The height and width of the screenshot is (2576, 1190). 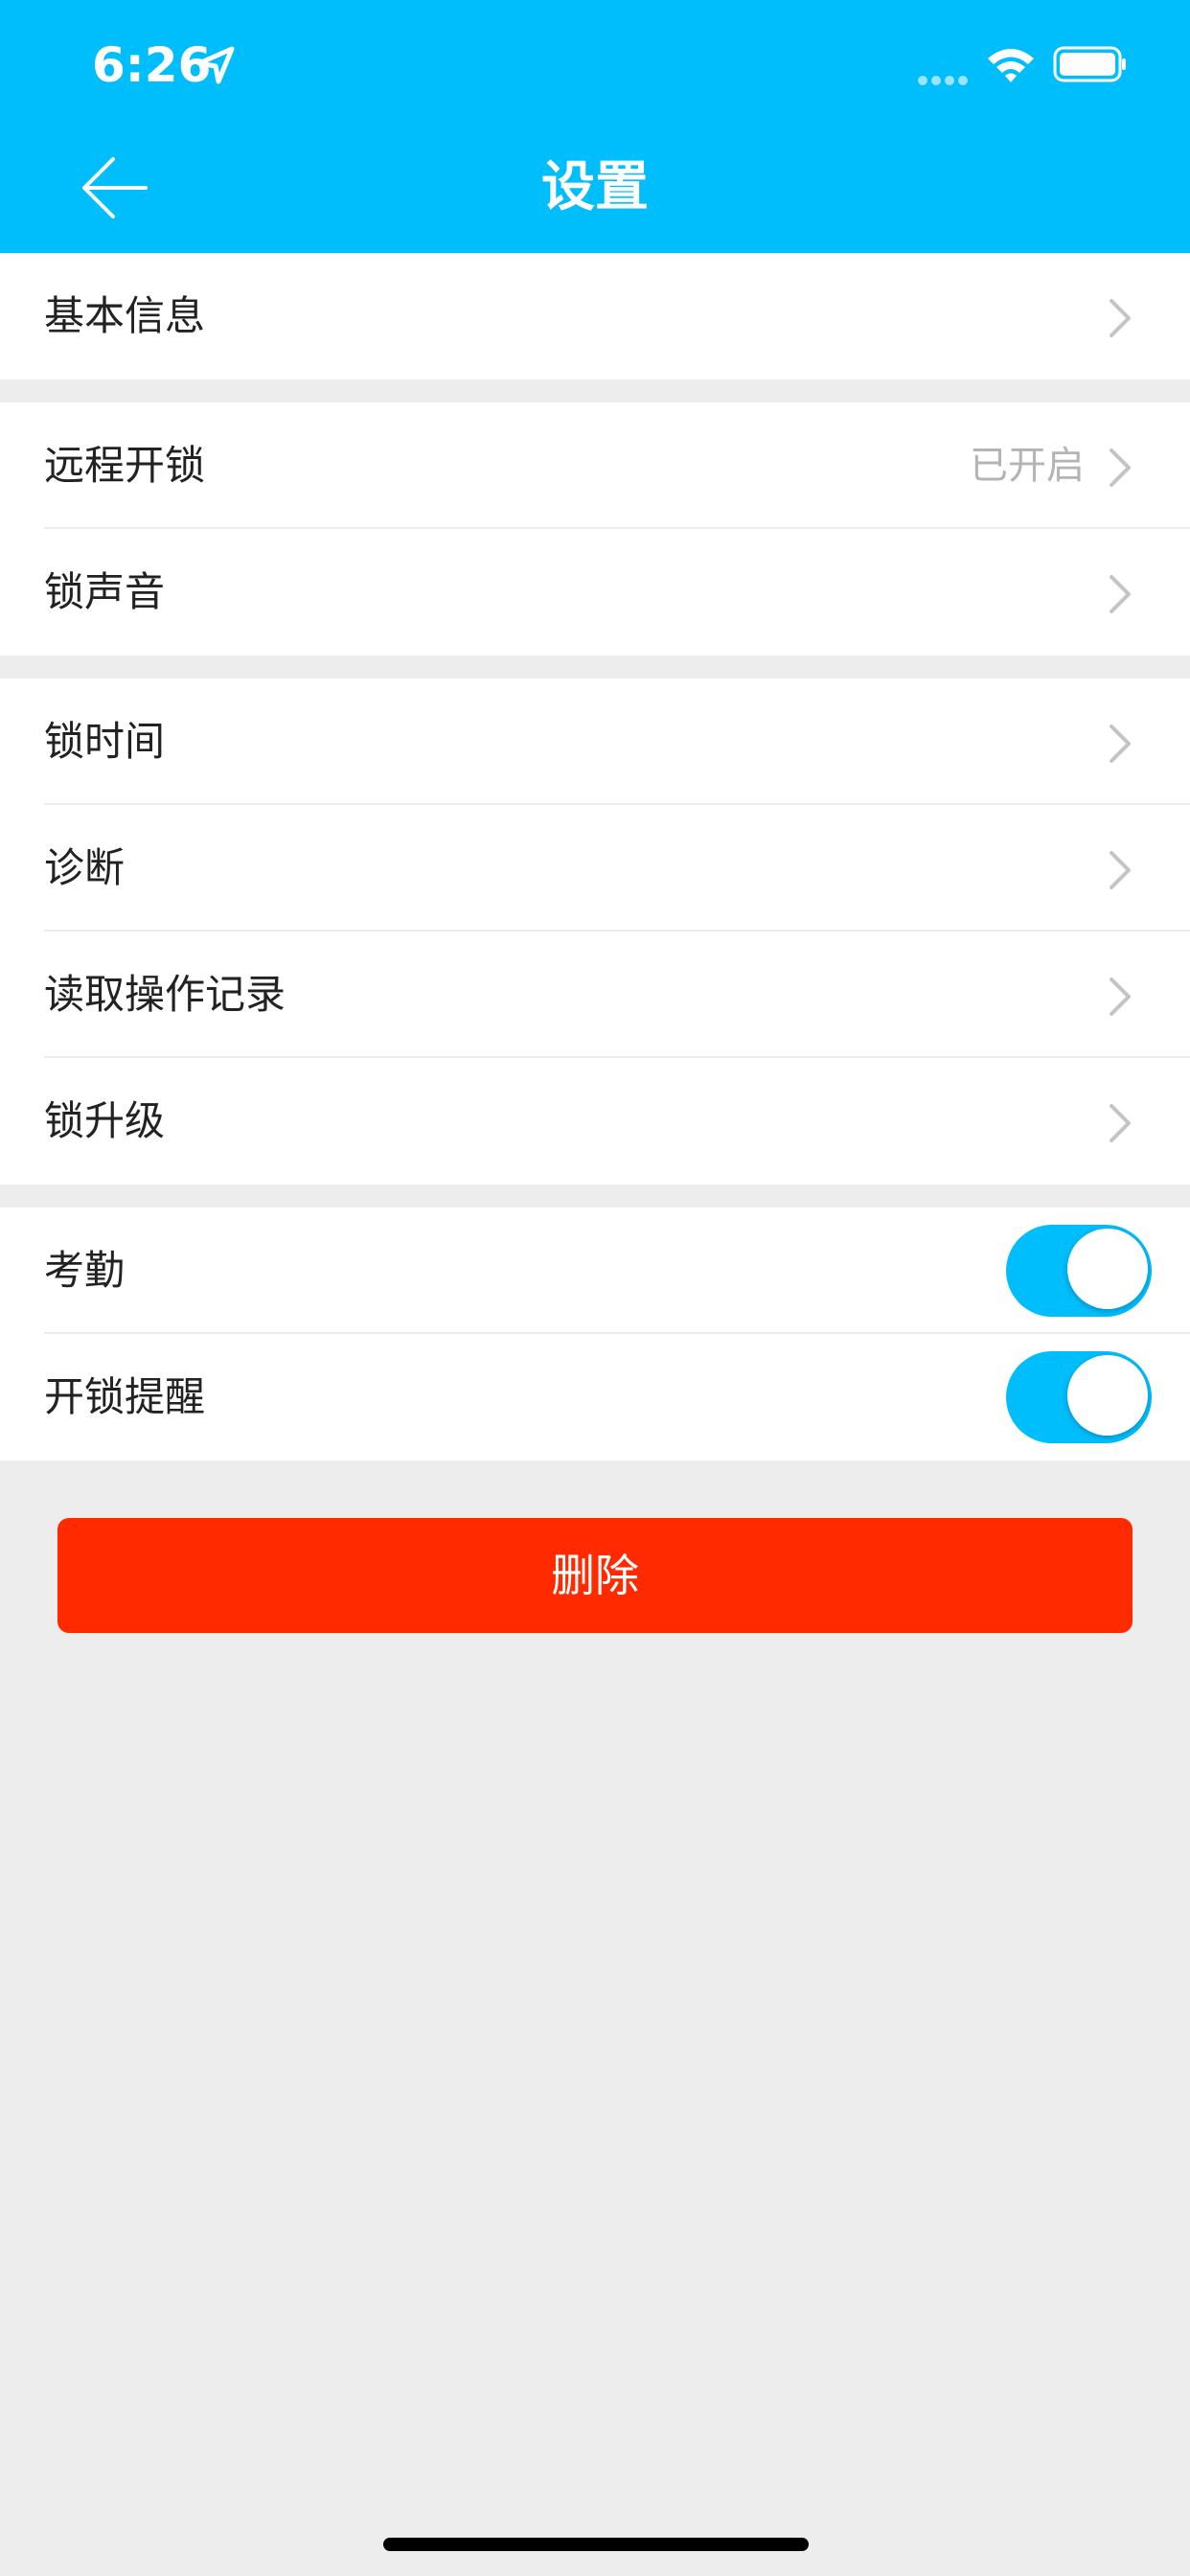 What do you see at coordinates (216, 65) in the screenshot?
I see `location-arrow-icon` at bounding box center [216, 65].